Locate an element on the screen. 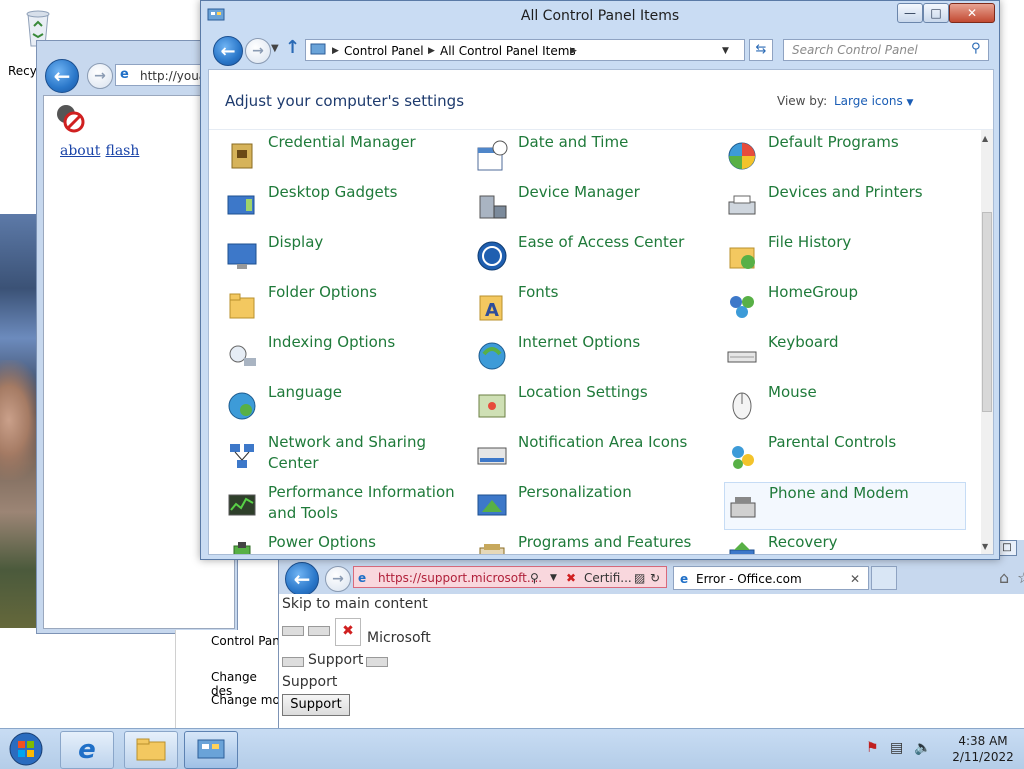  cp-item-default-programs: Default Programs is located at coordinates (844, 155).